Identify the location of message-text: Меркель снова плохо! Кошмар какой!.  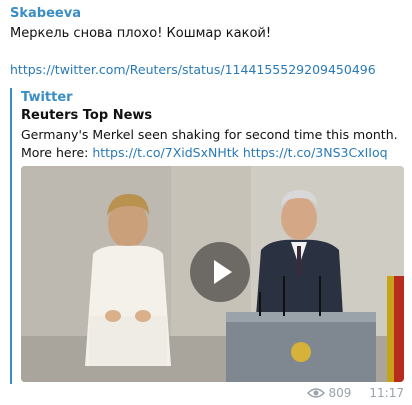
(141, 33).